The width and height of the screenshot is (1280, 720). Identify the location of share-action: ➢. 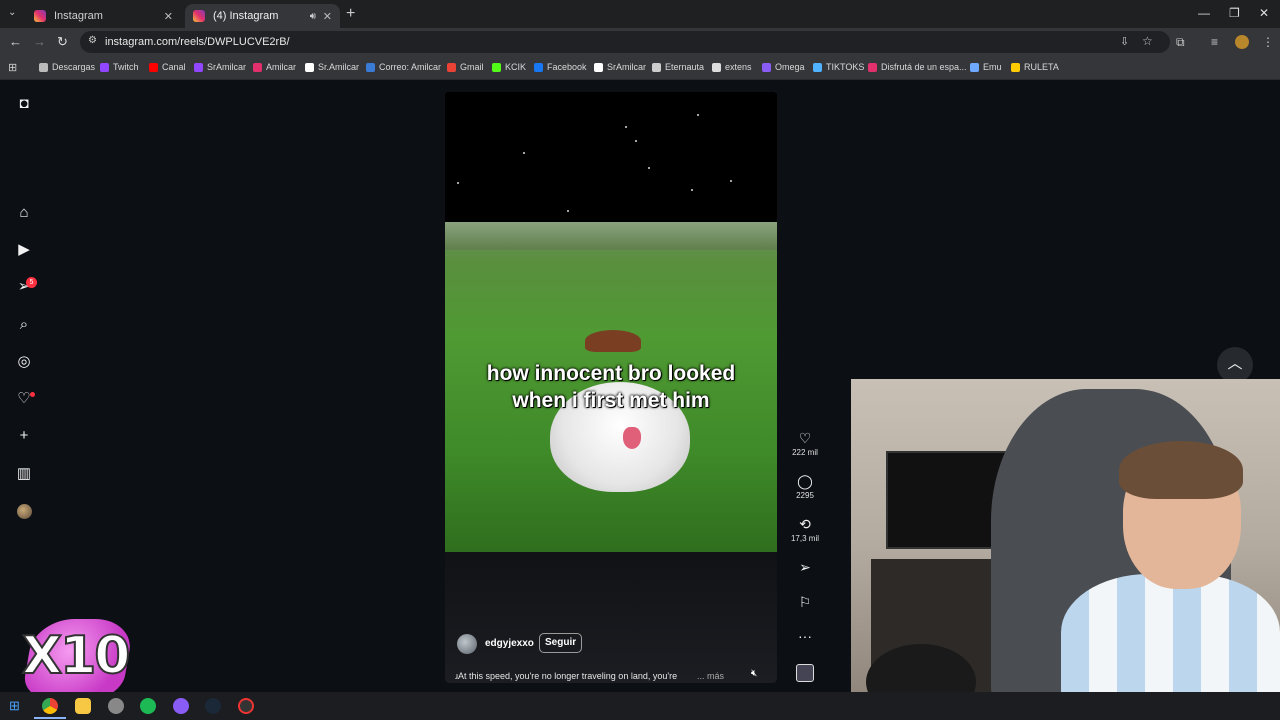
(805, 567).